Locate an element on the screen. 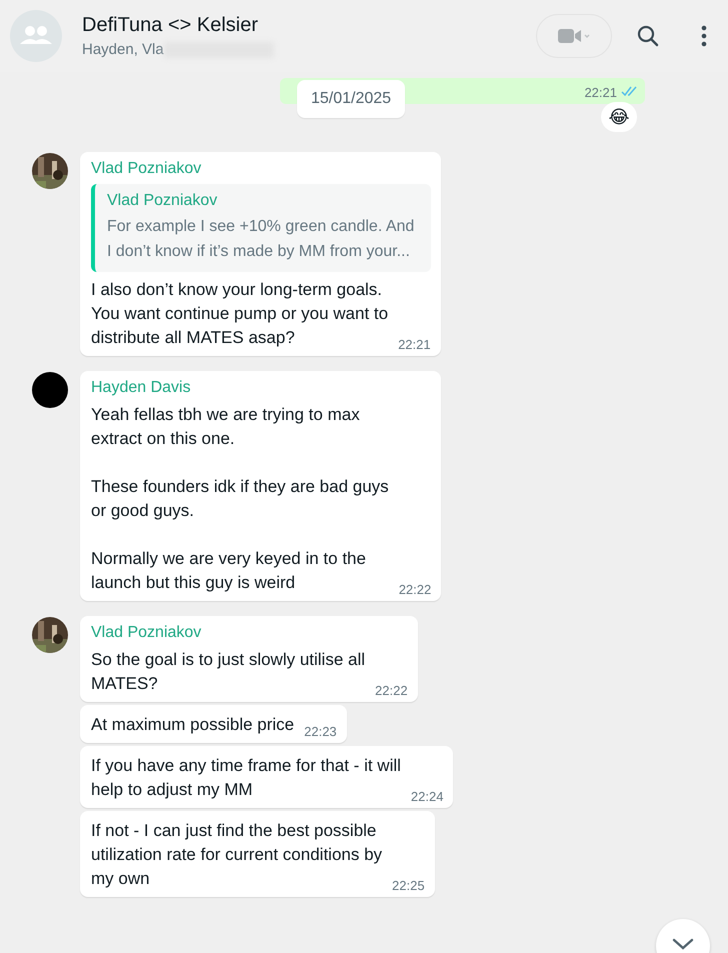 The width and height of the screenshot is (728, 953). message-text: At maximum possible price is located at coordinates (192, 725).